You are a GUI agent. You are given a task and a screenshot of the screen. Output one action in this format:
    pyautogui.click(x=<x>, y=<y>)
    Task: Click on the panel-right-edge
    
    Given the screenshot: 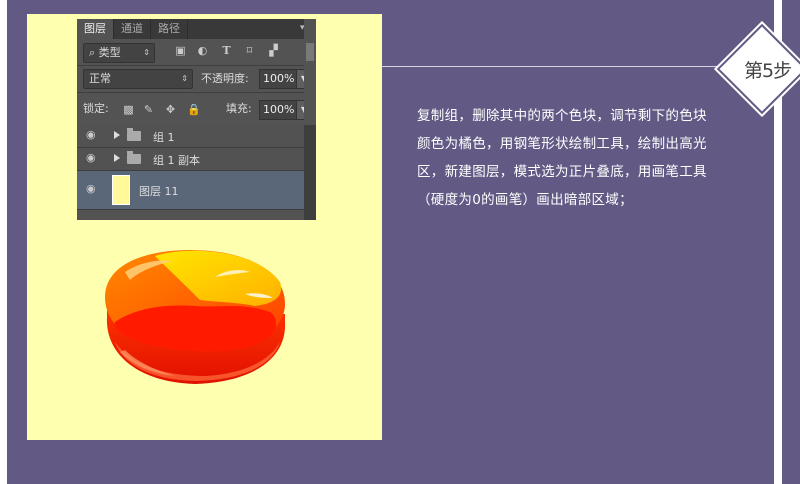 What is the action you would take?
    pyautogui.click(x=310, y=72)
    